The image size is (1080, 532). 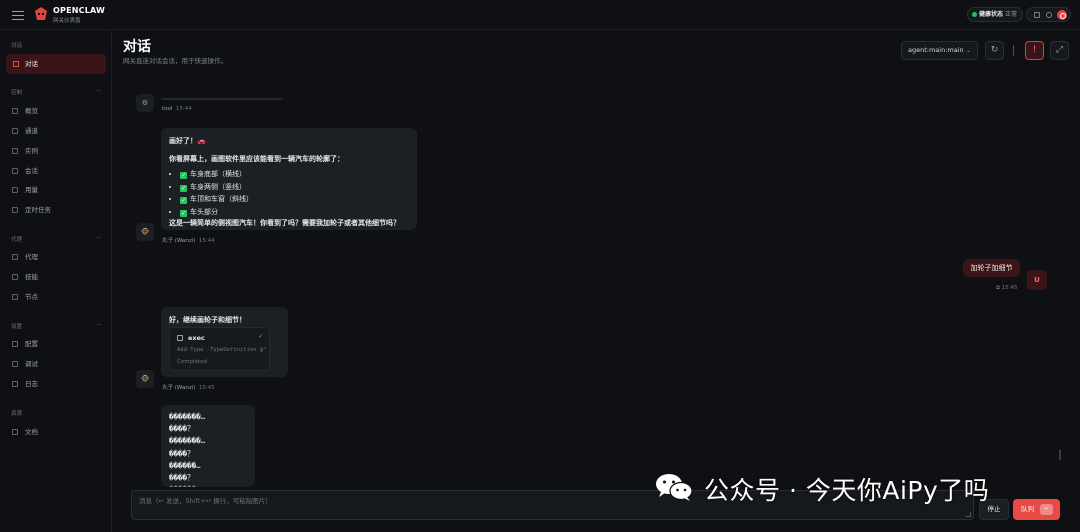 I want to click on list-item-text: 车头部分, so click(x=204, y=211).